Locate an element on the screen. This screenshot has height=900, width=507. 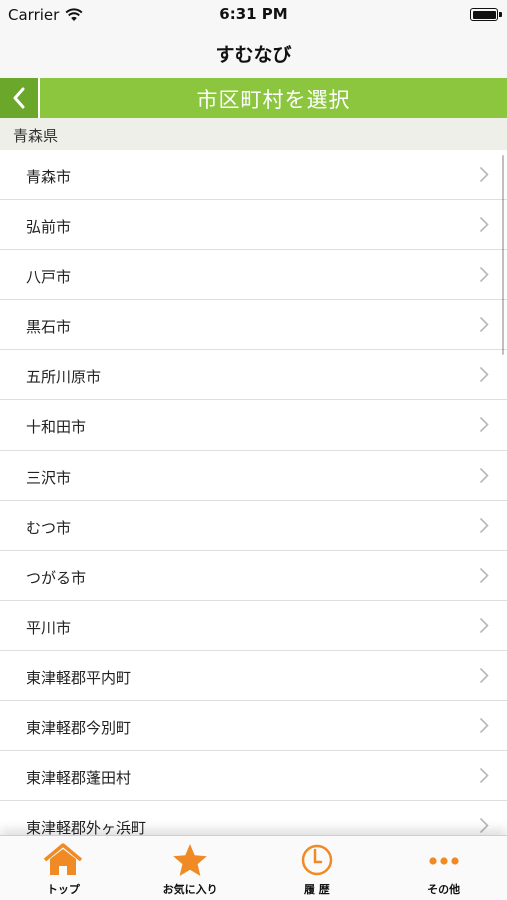
app-title: すむなび is located at coordinates (253, 55).